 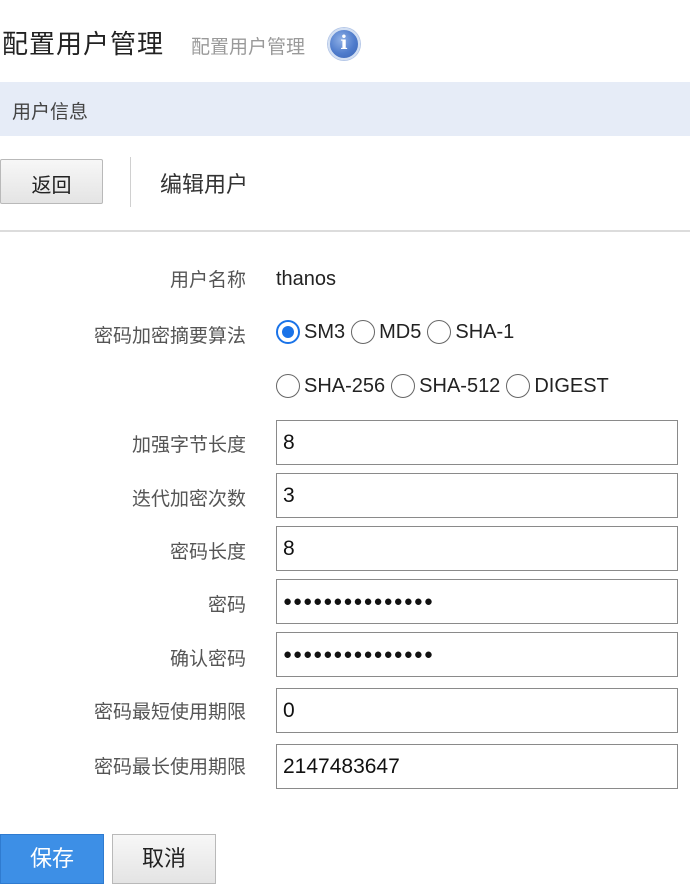 I want to click on section-title: 用户信息, so click(x=50, y=112).